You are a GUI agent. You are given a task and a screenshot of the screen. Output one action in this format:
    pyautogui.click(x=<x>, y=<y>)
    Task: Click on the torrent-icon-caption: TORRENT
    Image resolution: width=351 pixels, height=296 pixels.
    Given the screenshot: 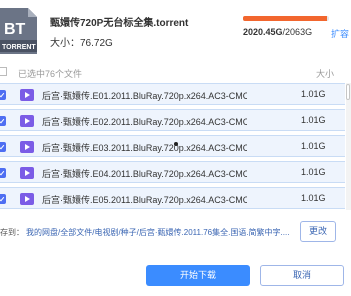 What is the action you would take?
    pyautogui.click(x=19, y=47)
    